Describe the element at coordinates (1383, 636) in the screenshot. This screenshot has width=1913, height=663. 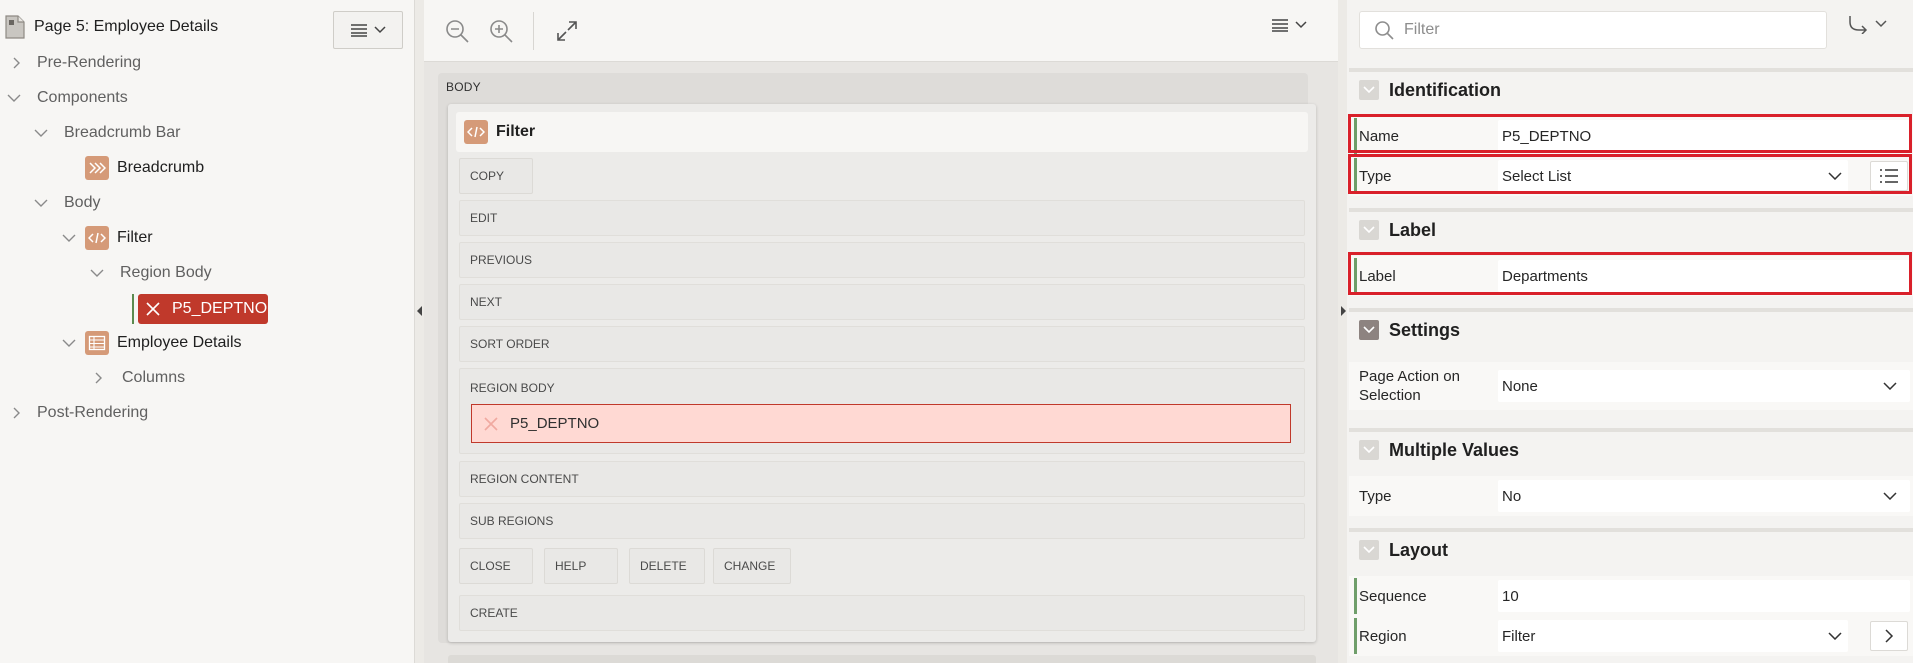
I see `property-label: Region` at that location.